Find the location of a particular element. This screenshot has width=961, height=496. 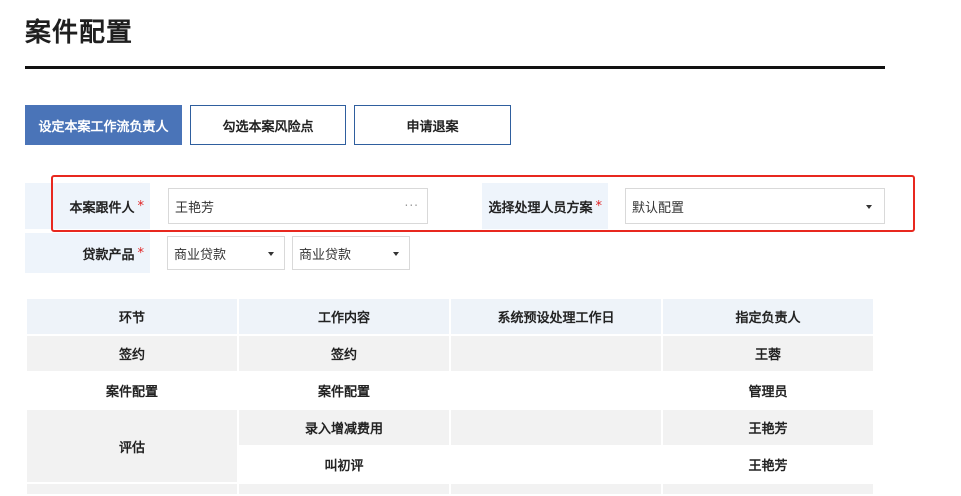

content-cell: 案件配置 is located at coordinates (344, 390).